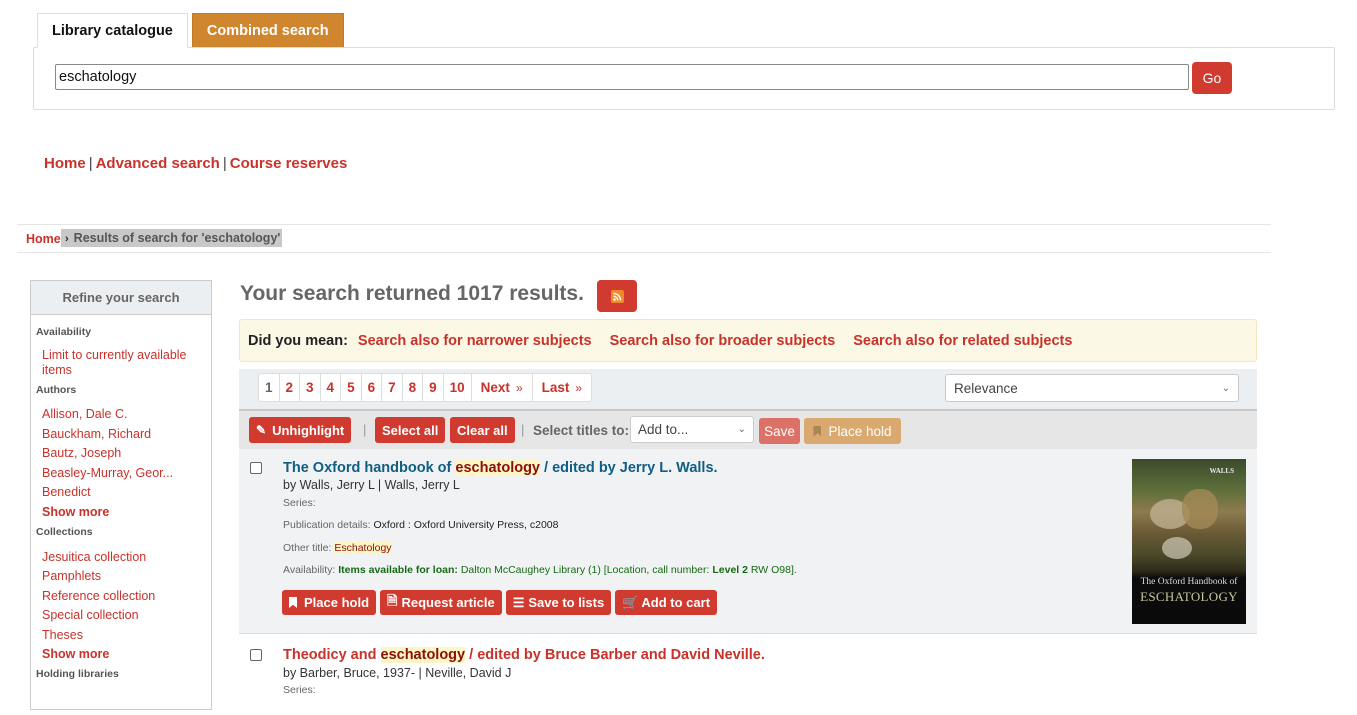 The width and height of the screenshot is (1357, 715). What do you see at coordinates (126, 596) in the screenshot?
I see `facet-collection: Reference collection` at bounding box center [126, 596].